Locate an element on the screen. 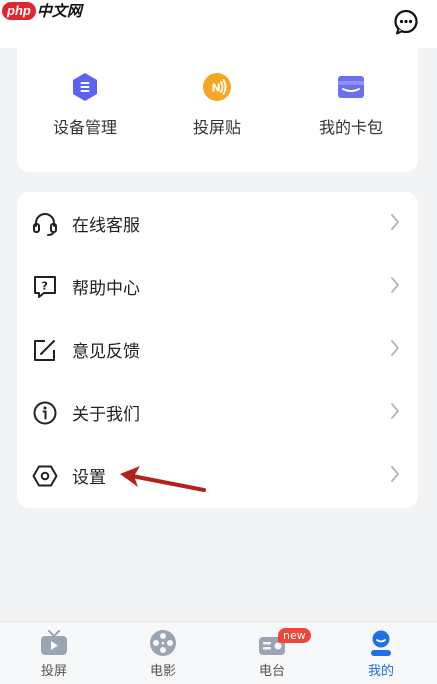 The height and width of the screenshot is (684, 437). menu-item-about-us: 关于我们 is located at coordinates (217, 412).